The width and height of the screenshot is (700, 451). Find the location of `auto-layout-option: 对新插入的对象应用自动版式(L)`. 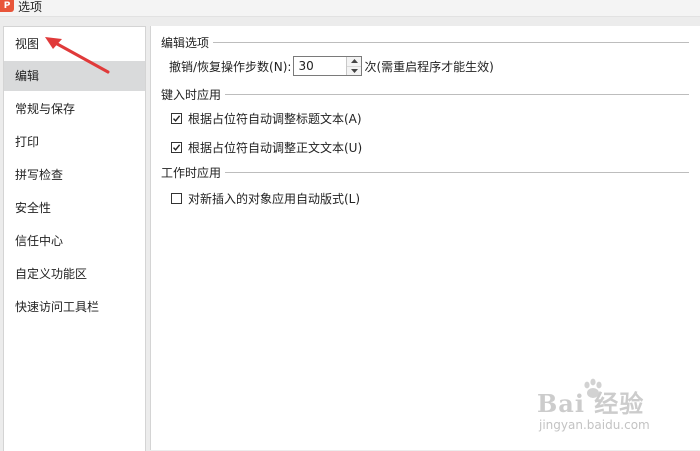

auto-layout-option: 对新插入的对象应用自动版式(L) is located at coordinates (265, 198).